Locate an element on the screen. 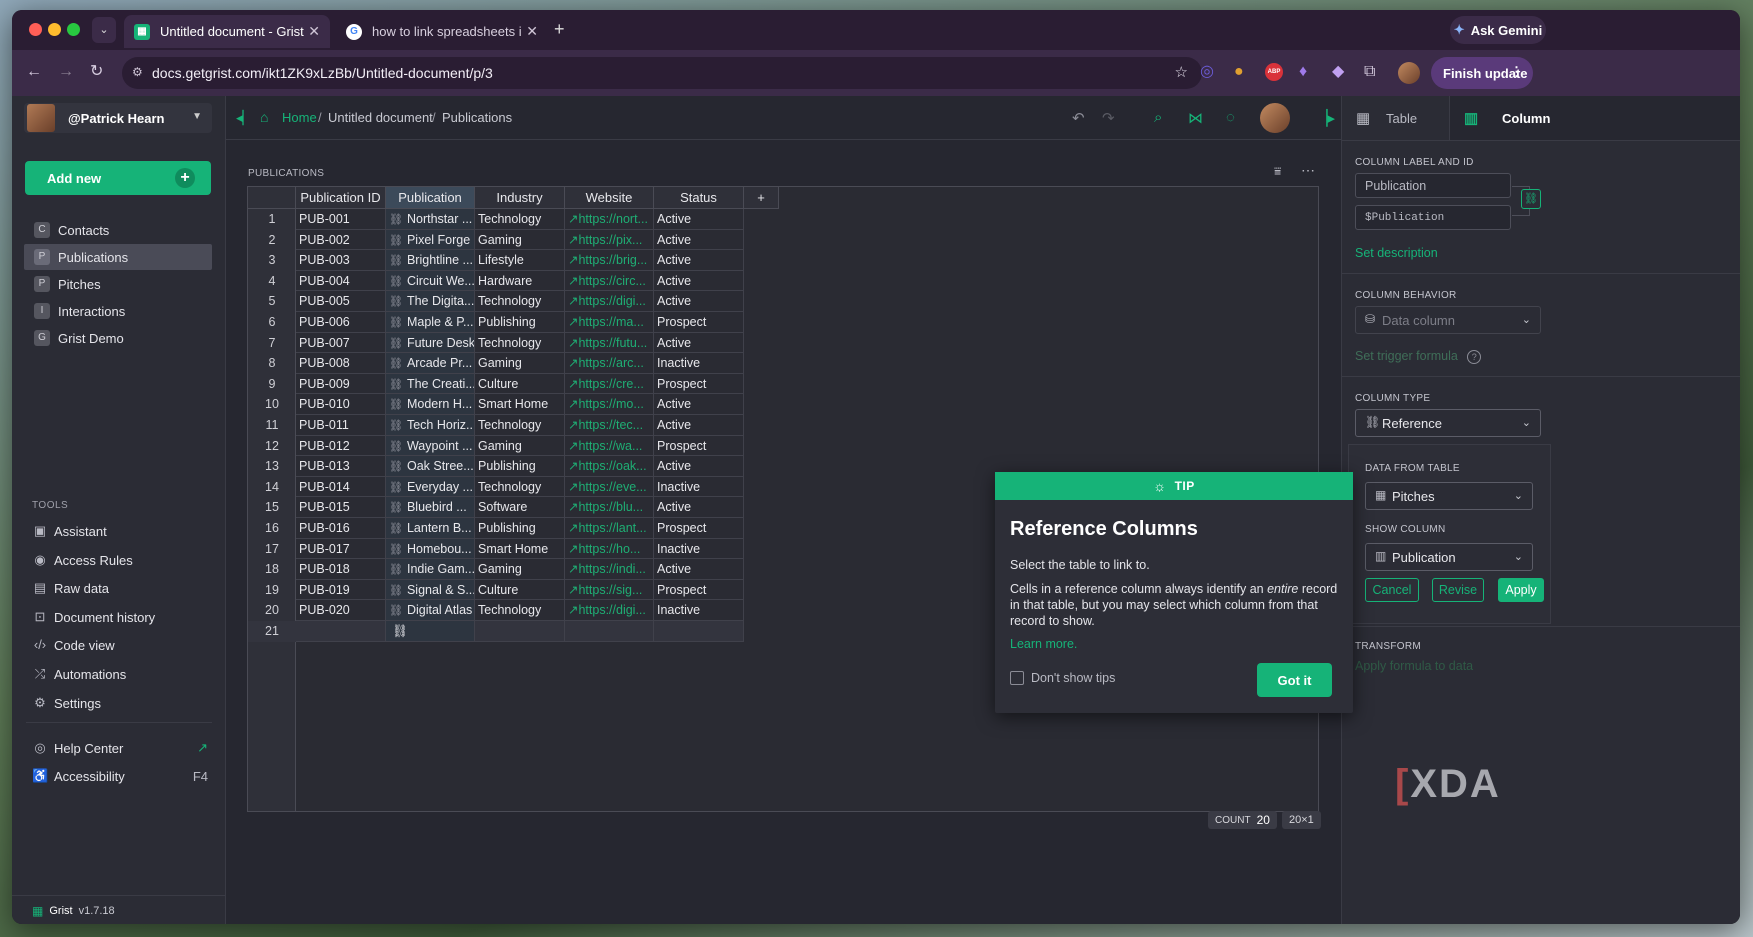 The height and width of the screenshot is (937, 1753). ask-gemini-button: ✦ Ask Gemini is located at coordinates (1498, 30).